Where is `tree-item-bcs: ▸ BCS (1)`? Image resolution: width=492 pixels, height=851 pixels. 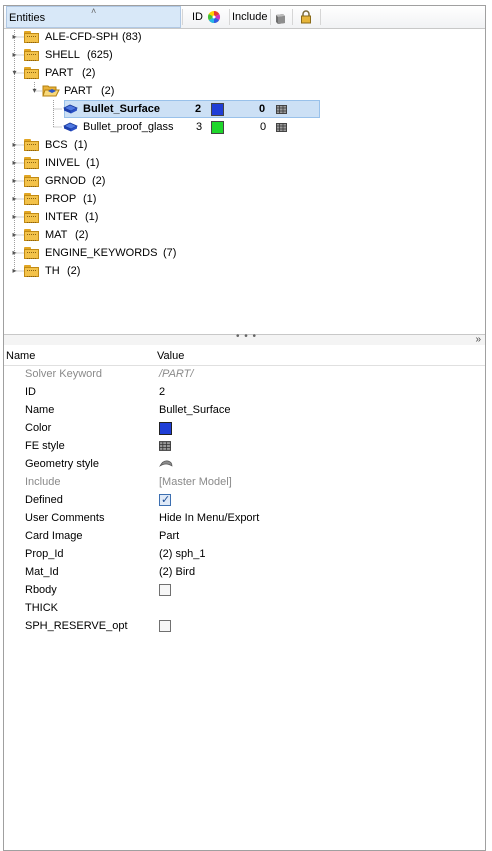 tree-item-bcs: ▸ BCS (1) is located at coordinates (154, 145).